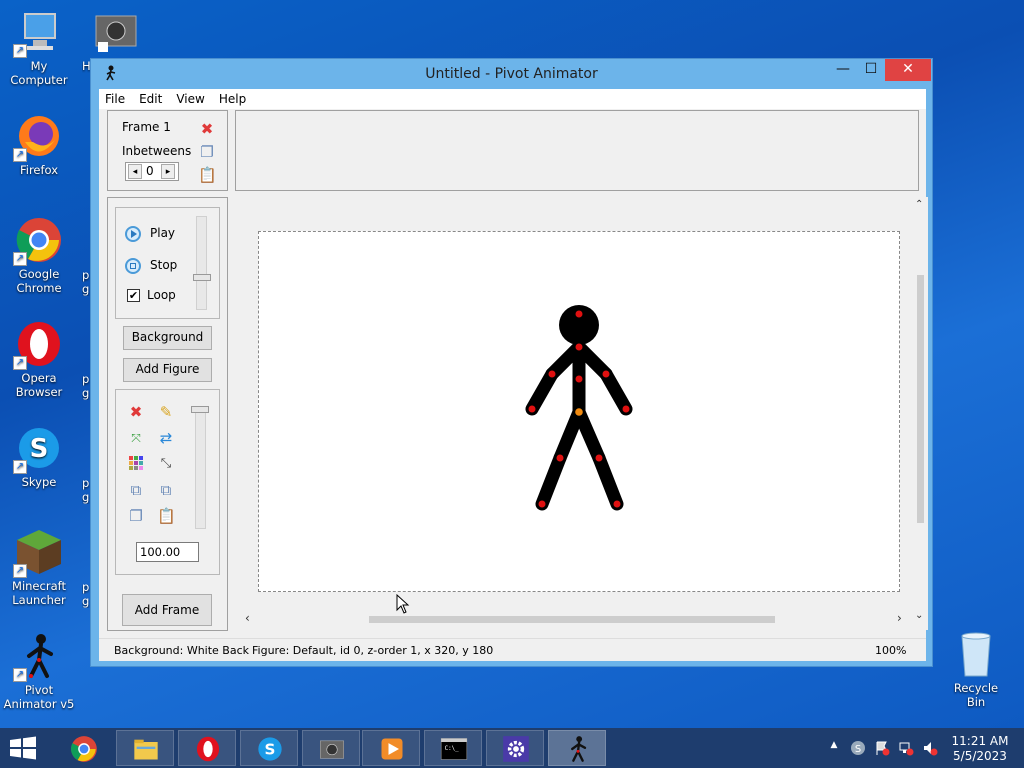 Image resolution: width=1024 pixels, height=768 pixels. I want to click on taskbar-chrome, so click(83, 748).